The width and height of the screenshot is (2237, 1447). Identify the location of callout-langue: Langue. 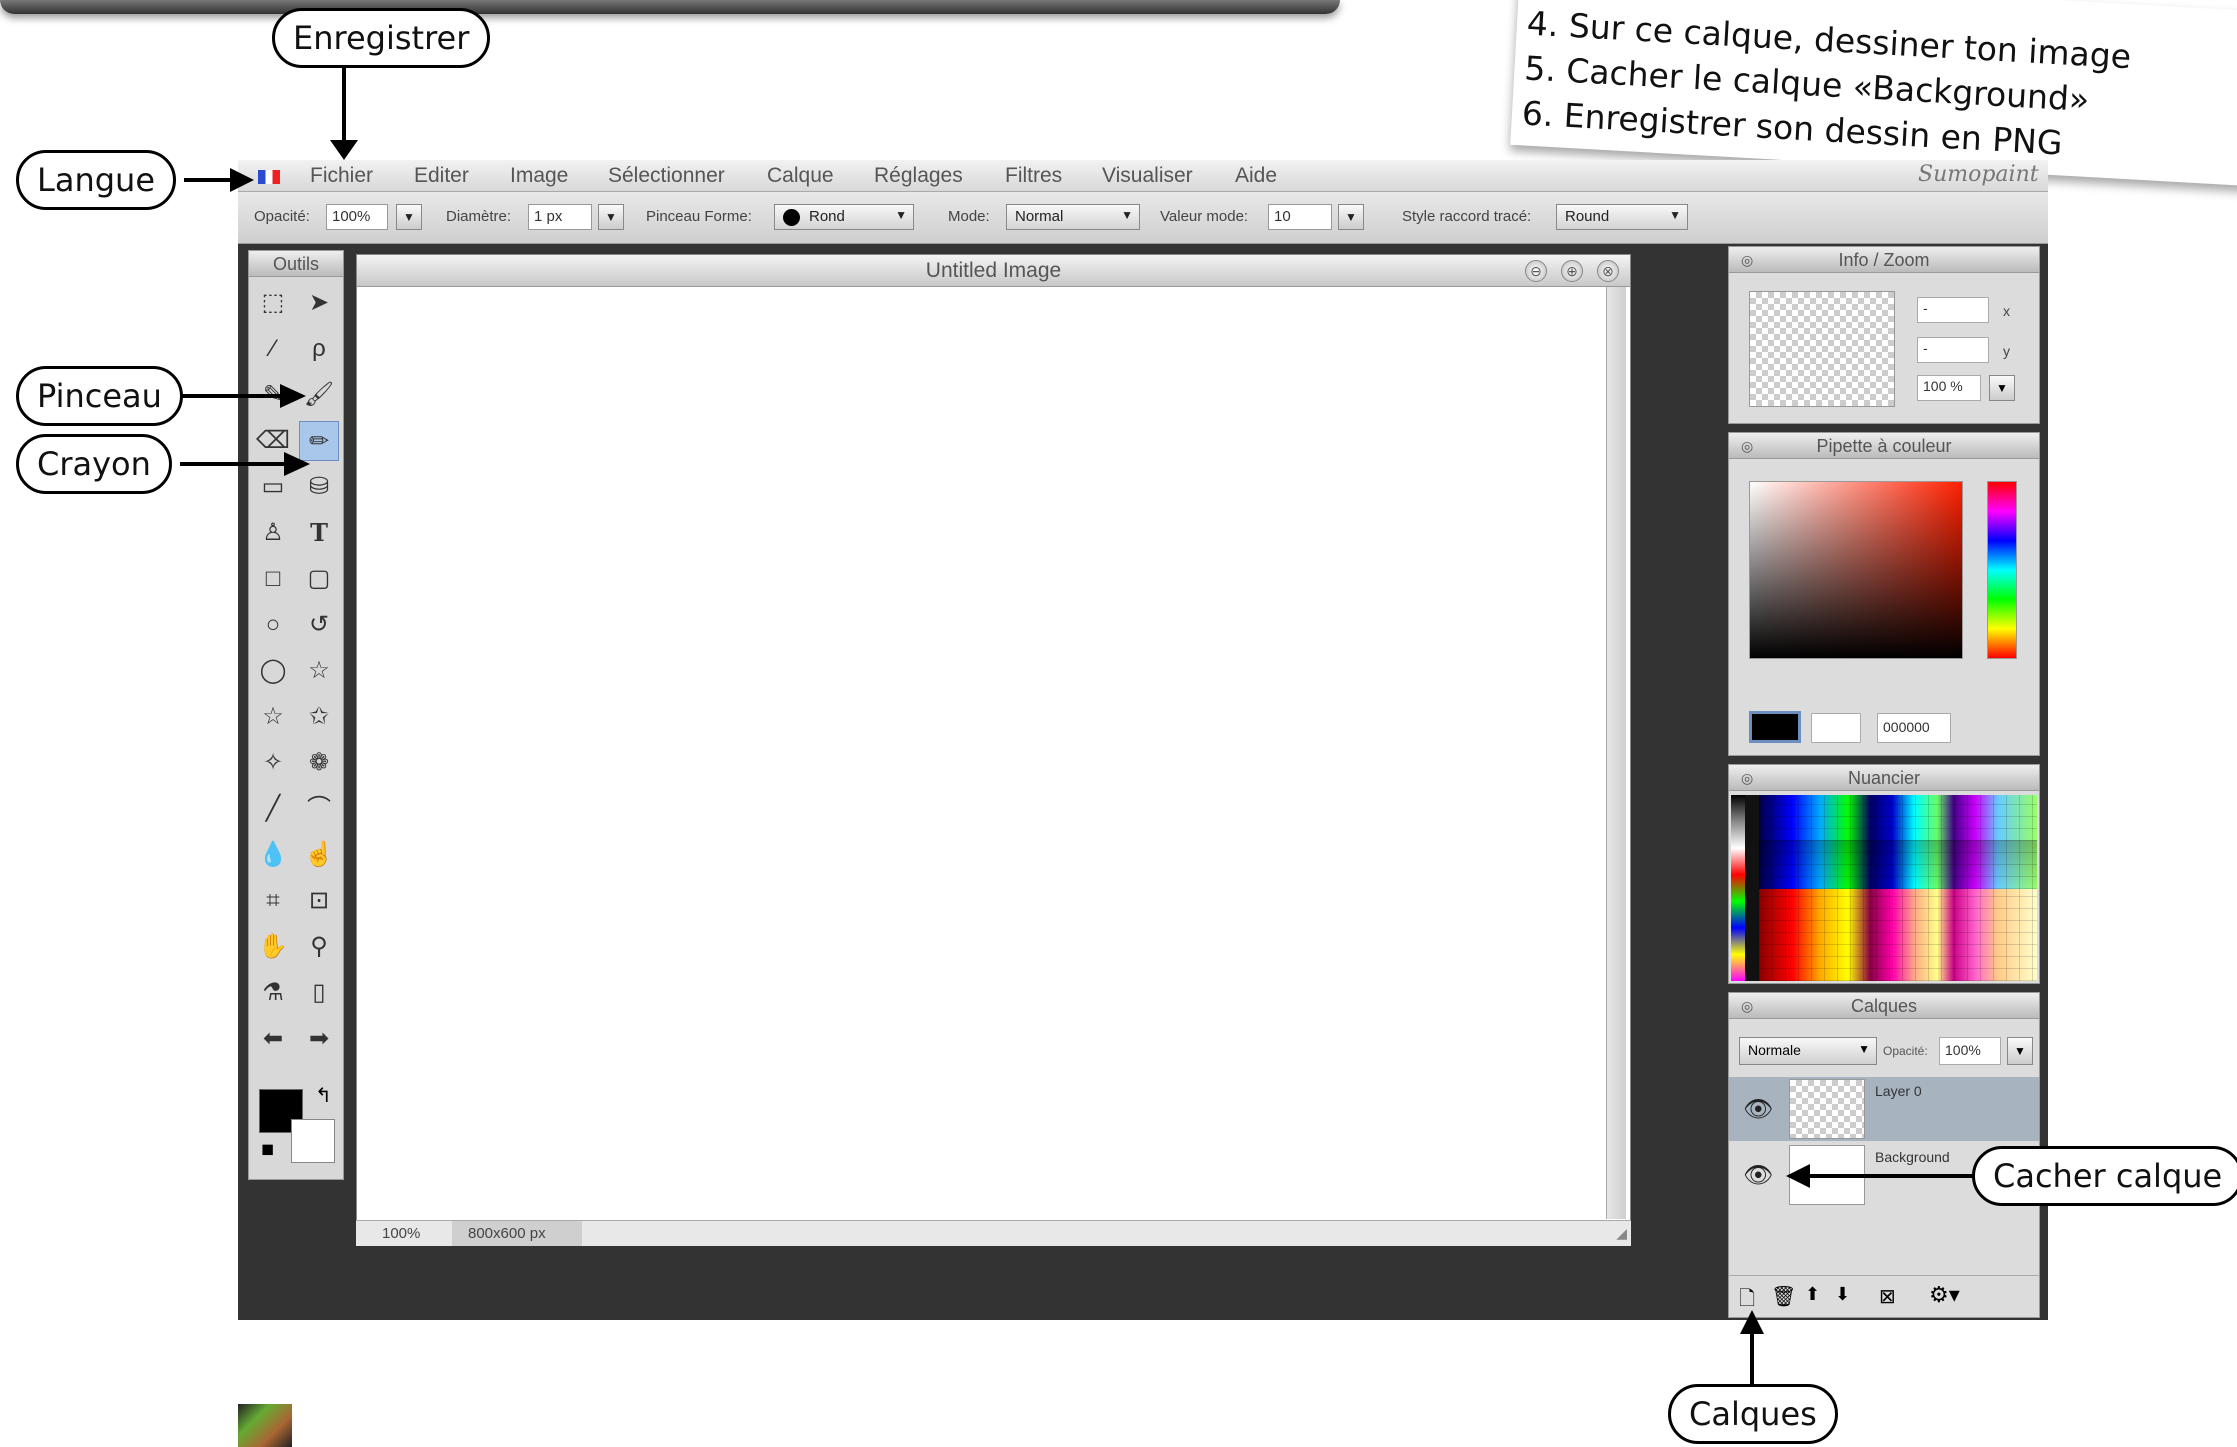
(96, 180).